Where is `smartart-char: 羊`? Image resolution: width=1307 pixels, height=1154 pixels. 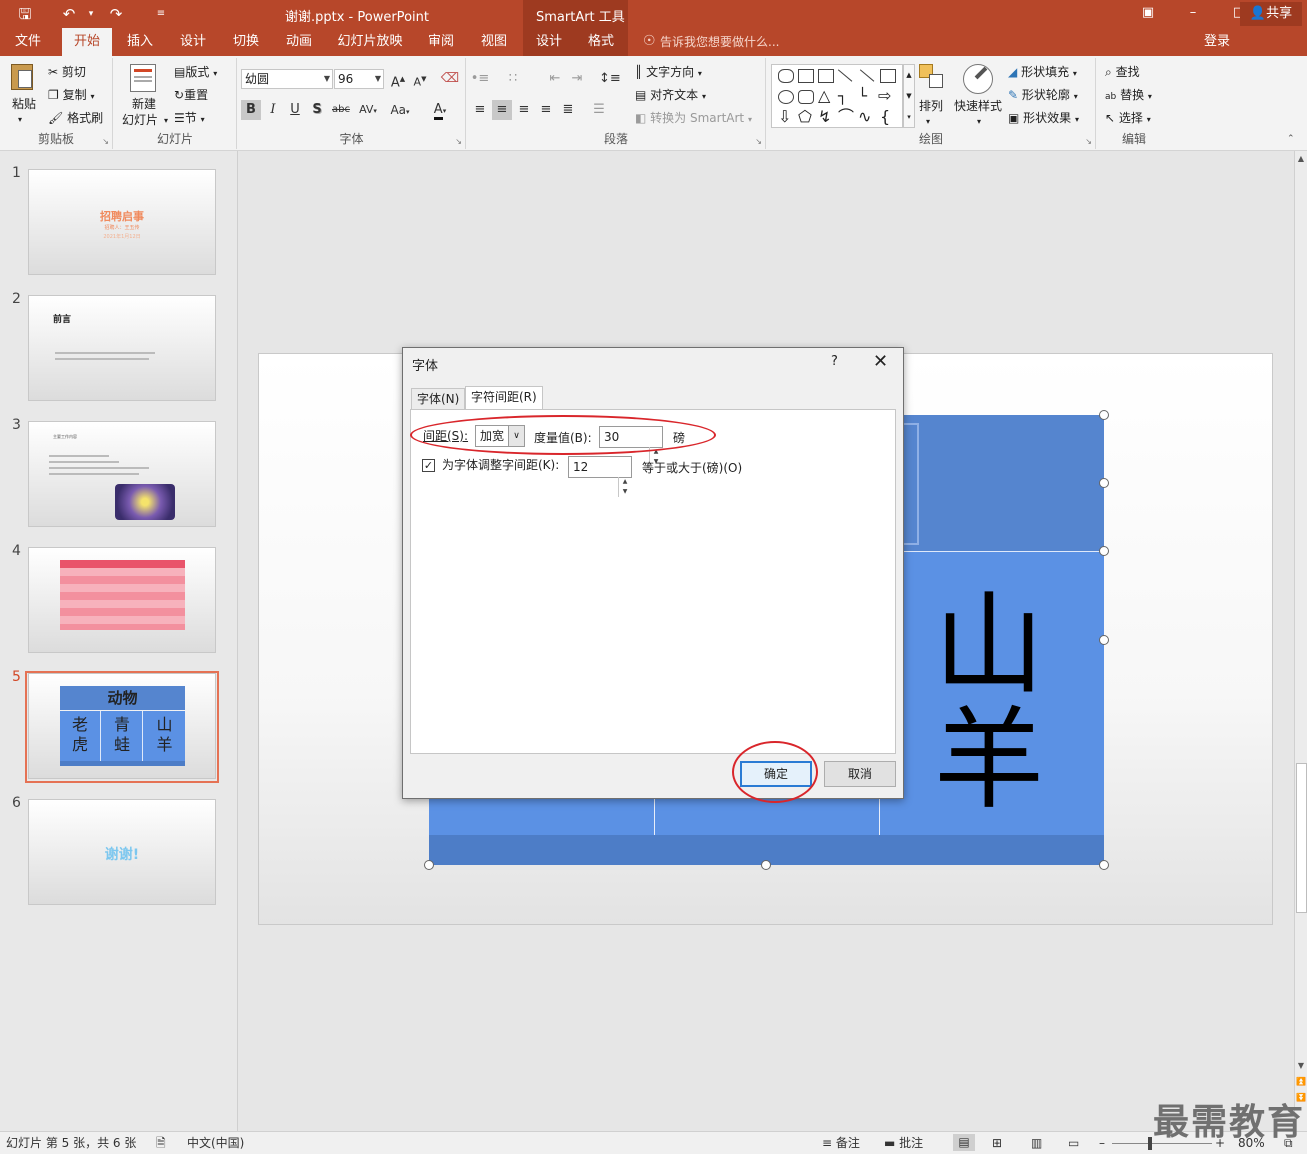
smartart-char: 羊 is located at coordinates (989, 760).